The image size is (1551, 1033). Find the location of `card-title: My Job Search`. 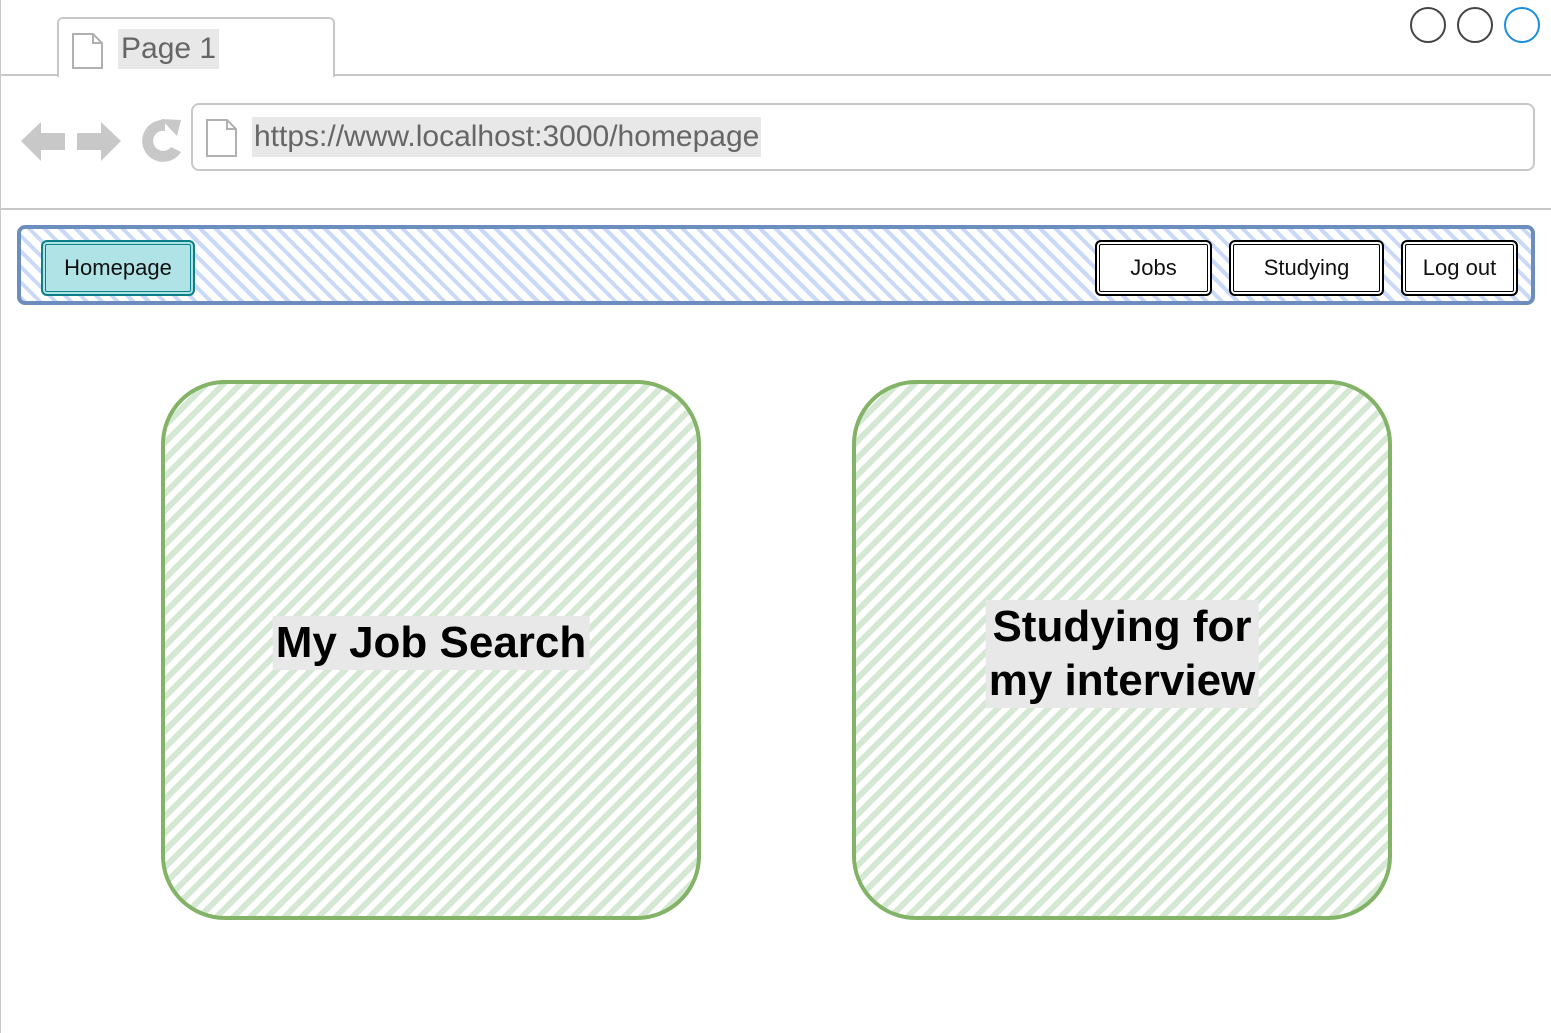

card-title: My Job Search is located at coordinates (431, 643).